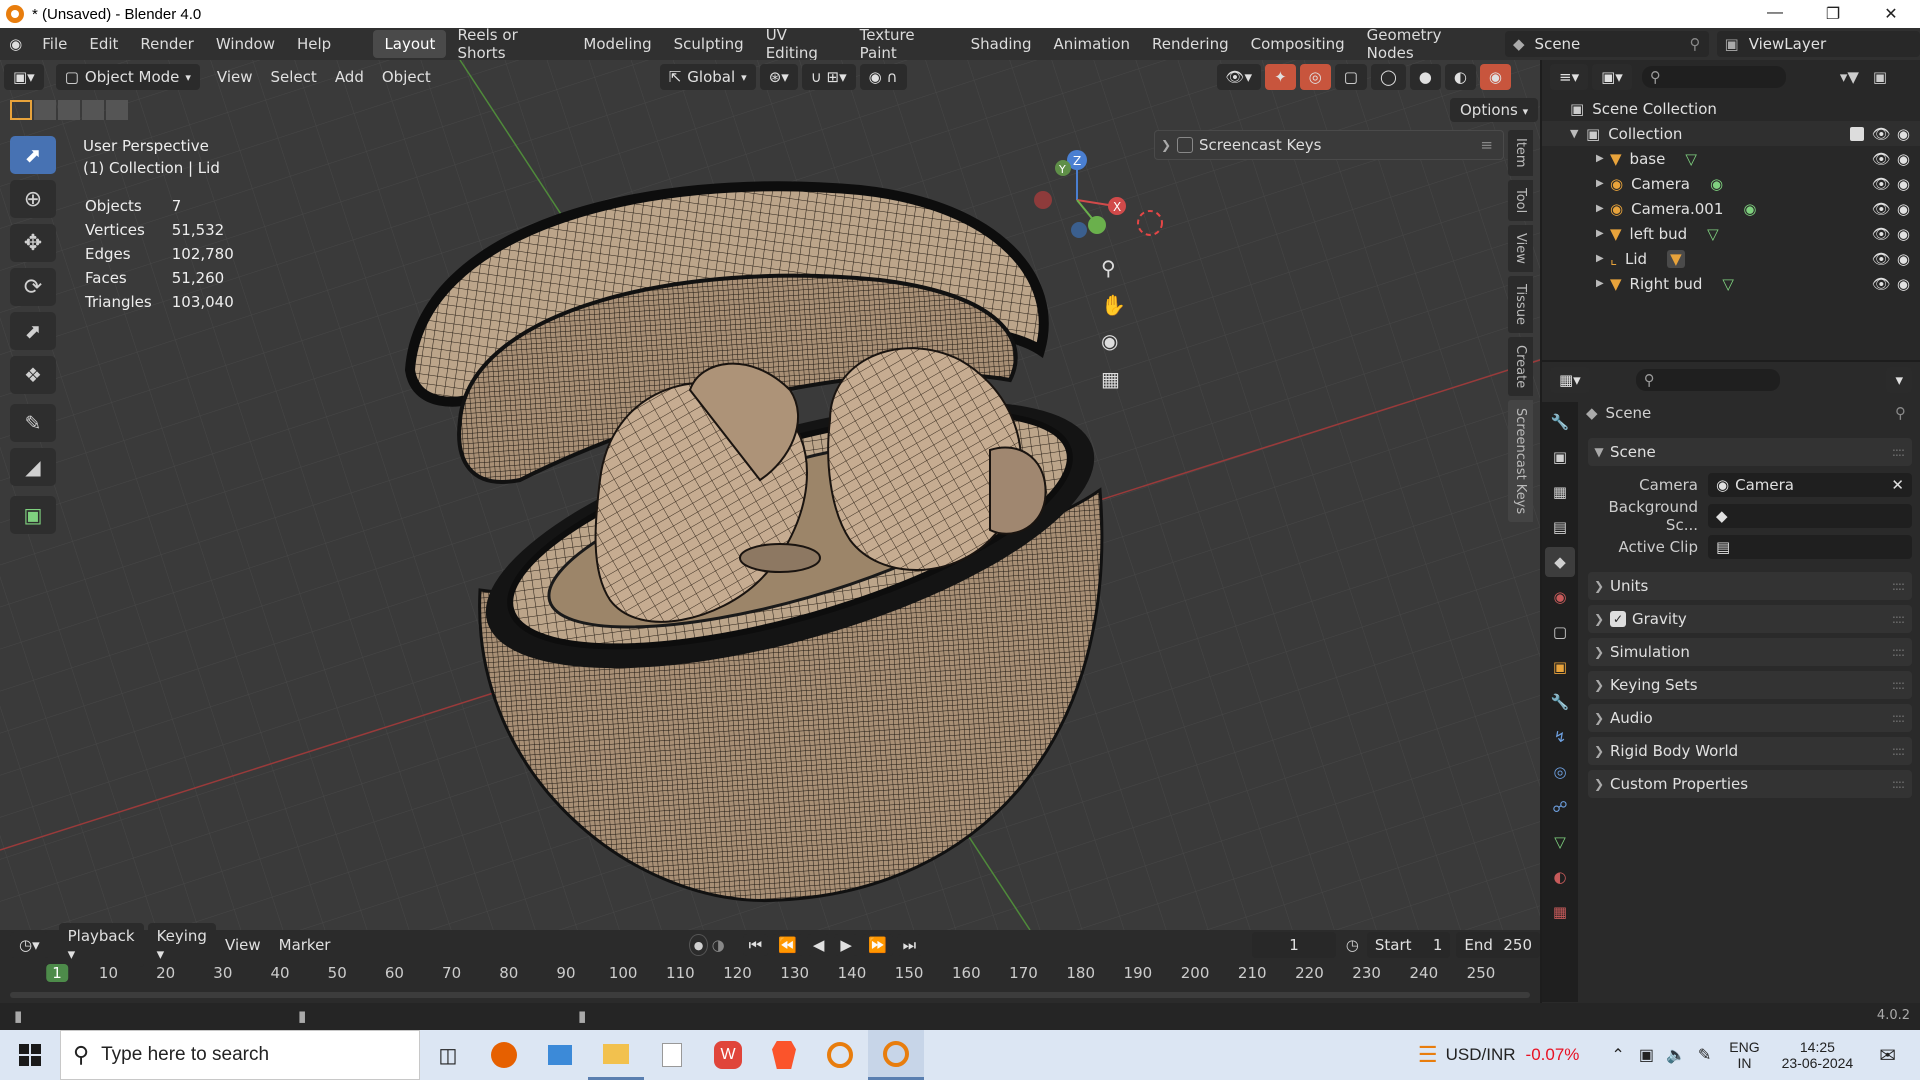 The image size is (1920, 1080). What do you see at coordinates (1897, 485) in the screenshot?
I see `clear-icon: ✕` at bounding box center [1897, 485].